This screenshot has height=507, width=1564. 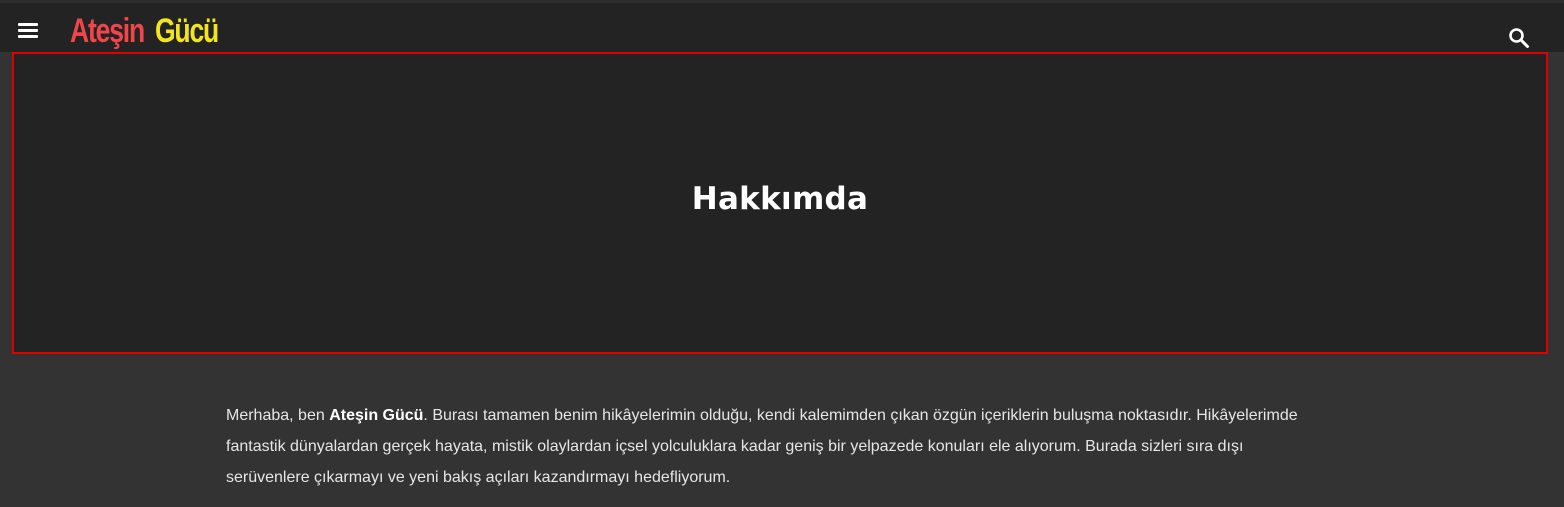 I want to click on page-title: Hakkımda, so click(x=780, y=198).